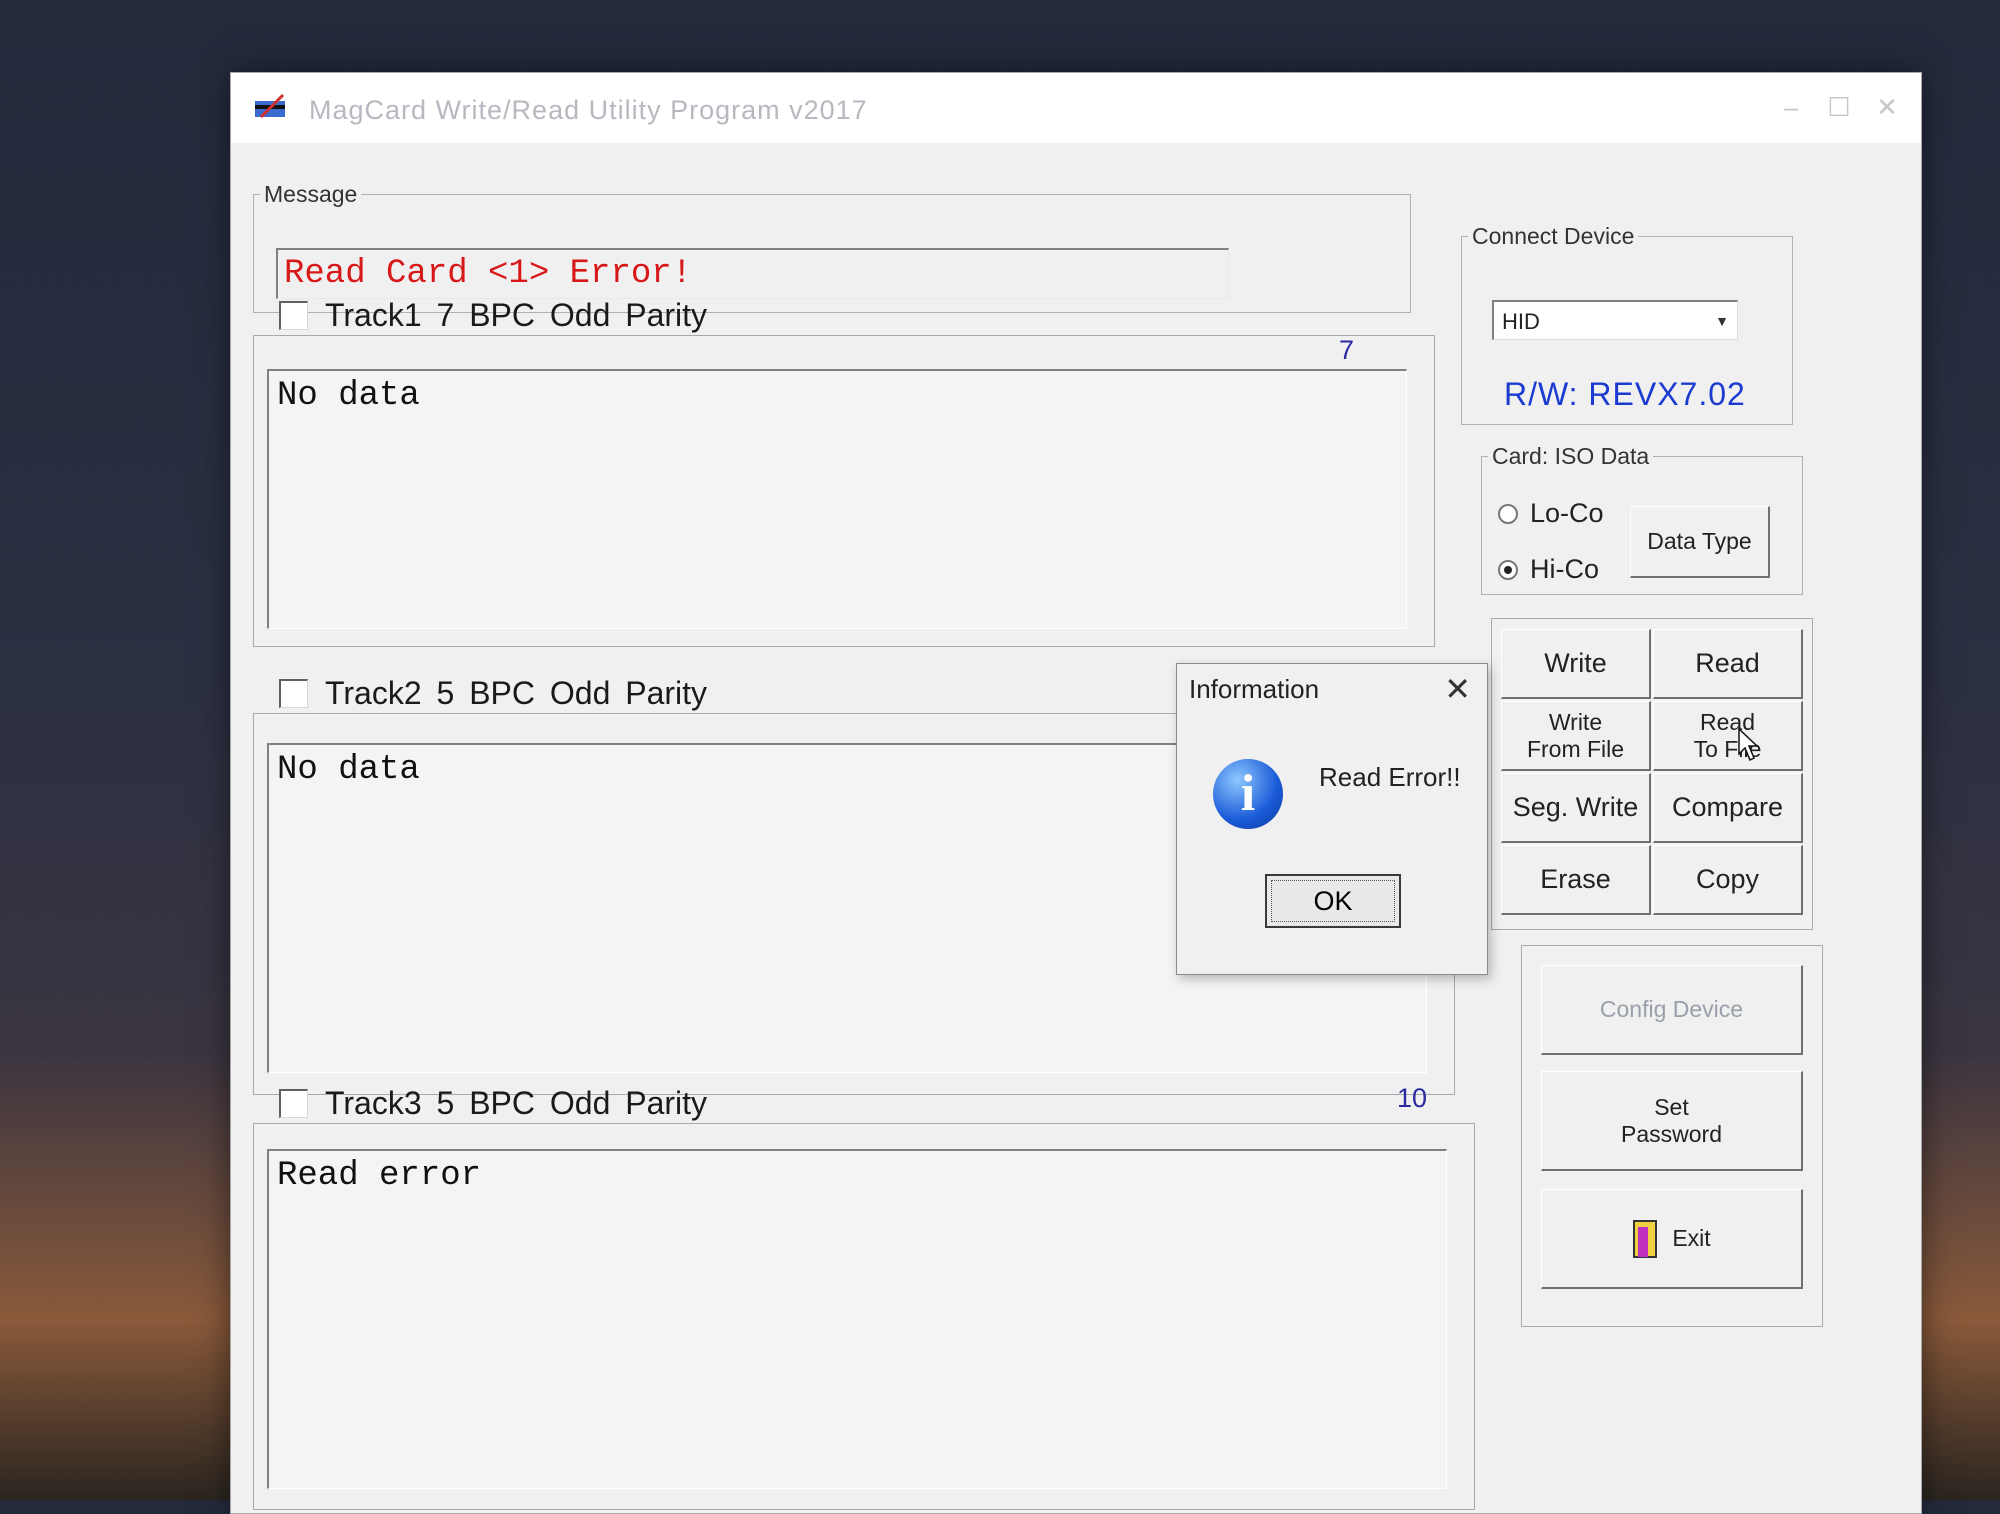 The image size is (2000, 1514). I want to click on ok-button: OK, so click(1333, 901).